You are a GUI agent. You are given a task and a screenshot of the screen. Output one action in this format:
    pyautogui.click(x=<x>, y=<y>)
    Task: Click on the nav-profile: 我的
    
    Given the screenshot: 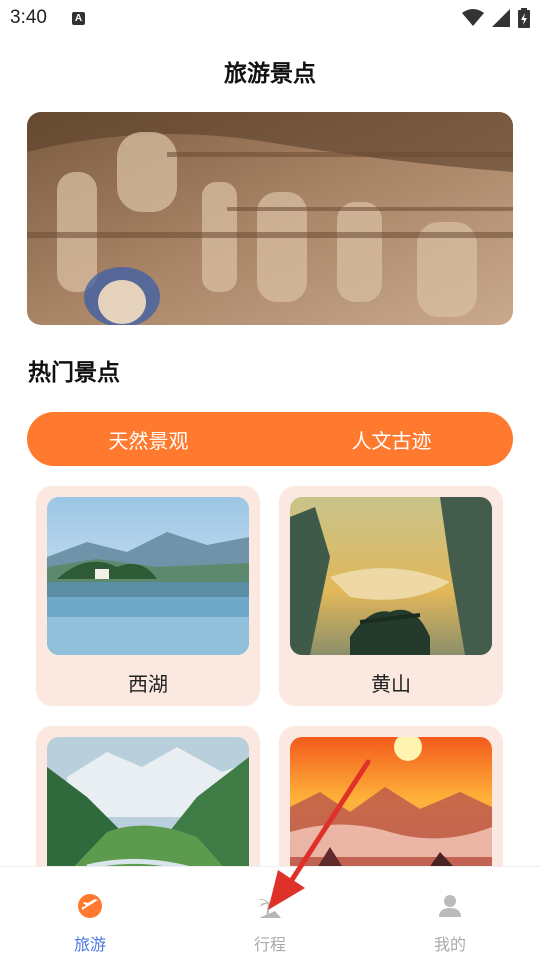 What is the action you would take?
    pyautogui.click(x=450, y=914)
    